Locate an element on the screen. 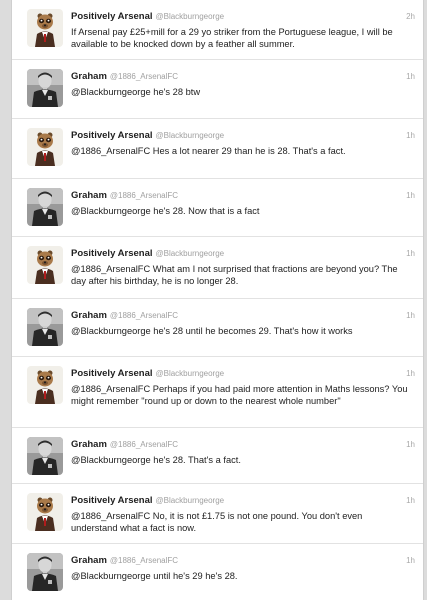 The height and width of the screenshot is (600, 427). tweet-header: Positively Arsenal @Blackburngeorge 2h is located at coordinates (243, 18).